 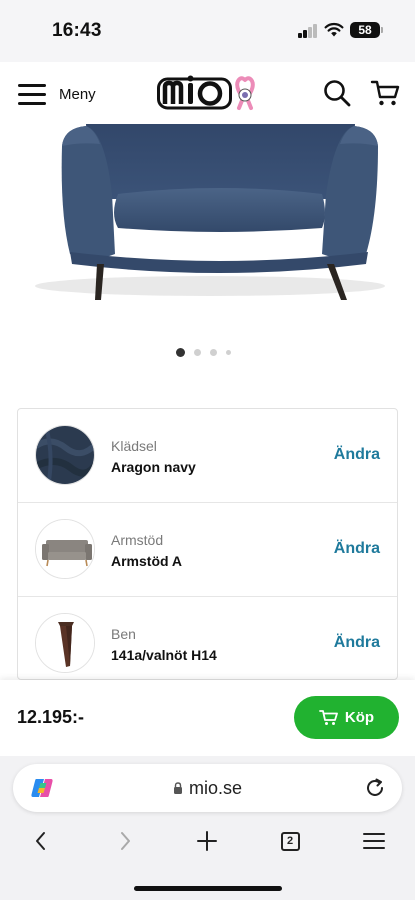 I want to click on change-armrest-link: Ändra, so click(x=357, y=549).